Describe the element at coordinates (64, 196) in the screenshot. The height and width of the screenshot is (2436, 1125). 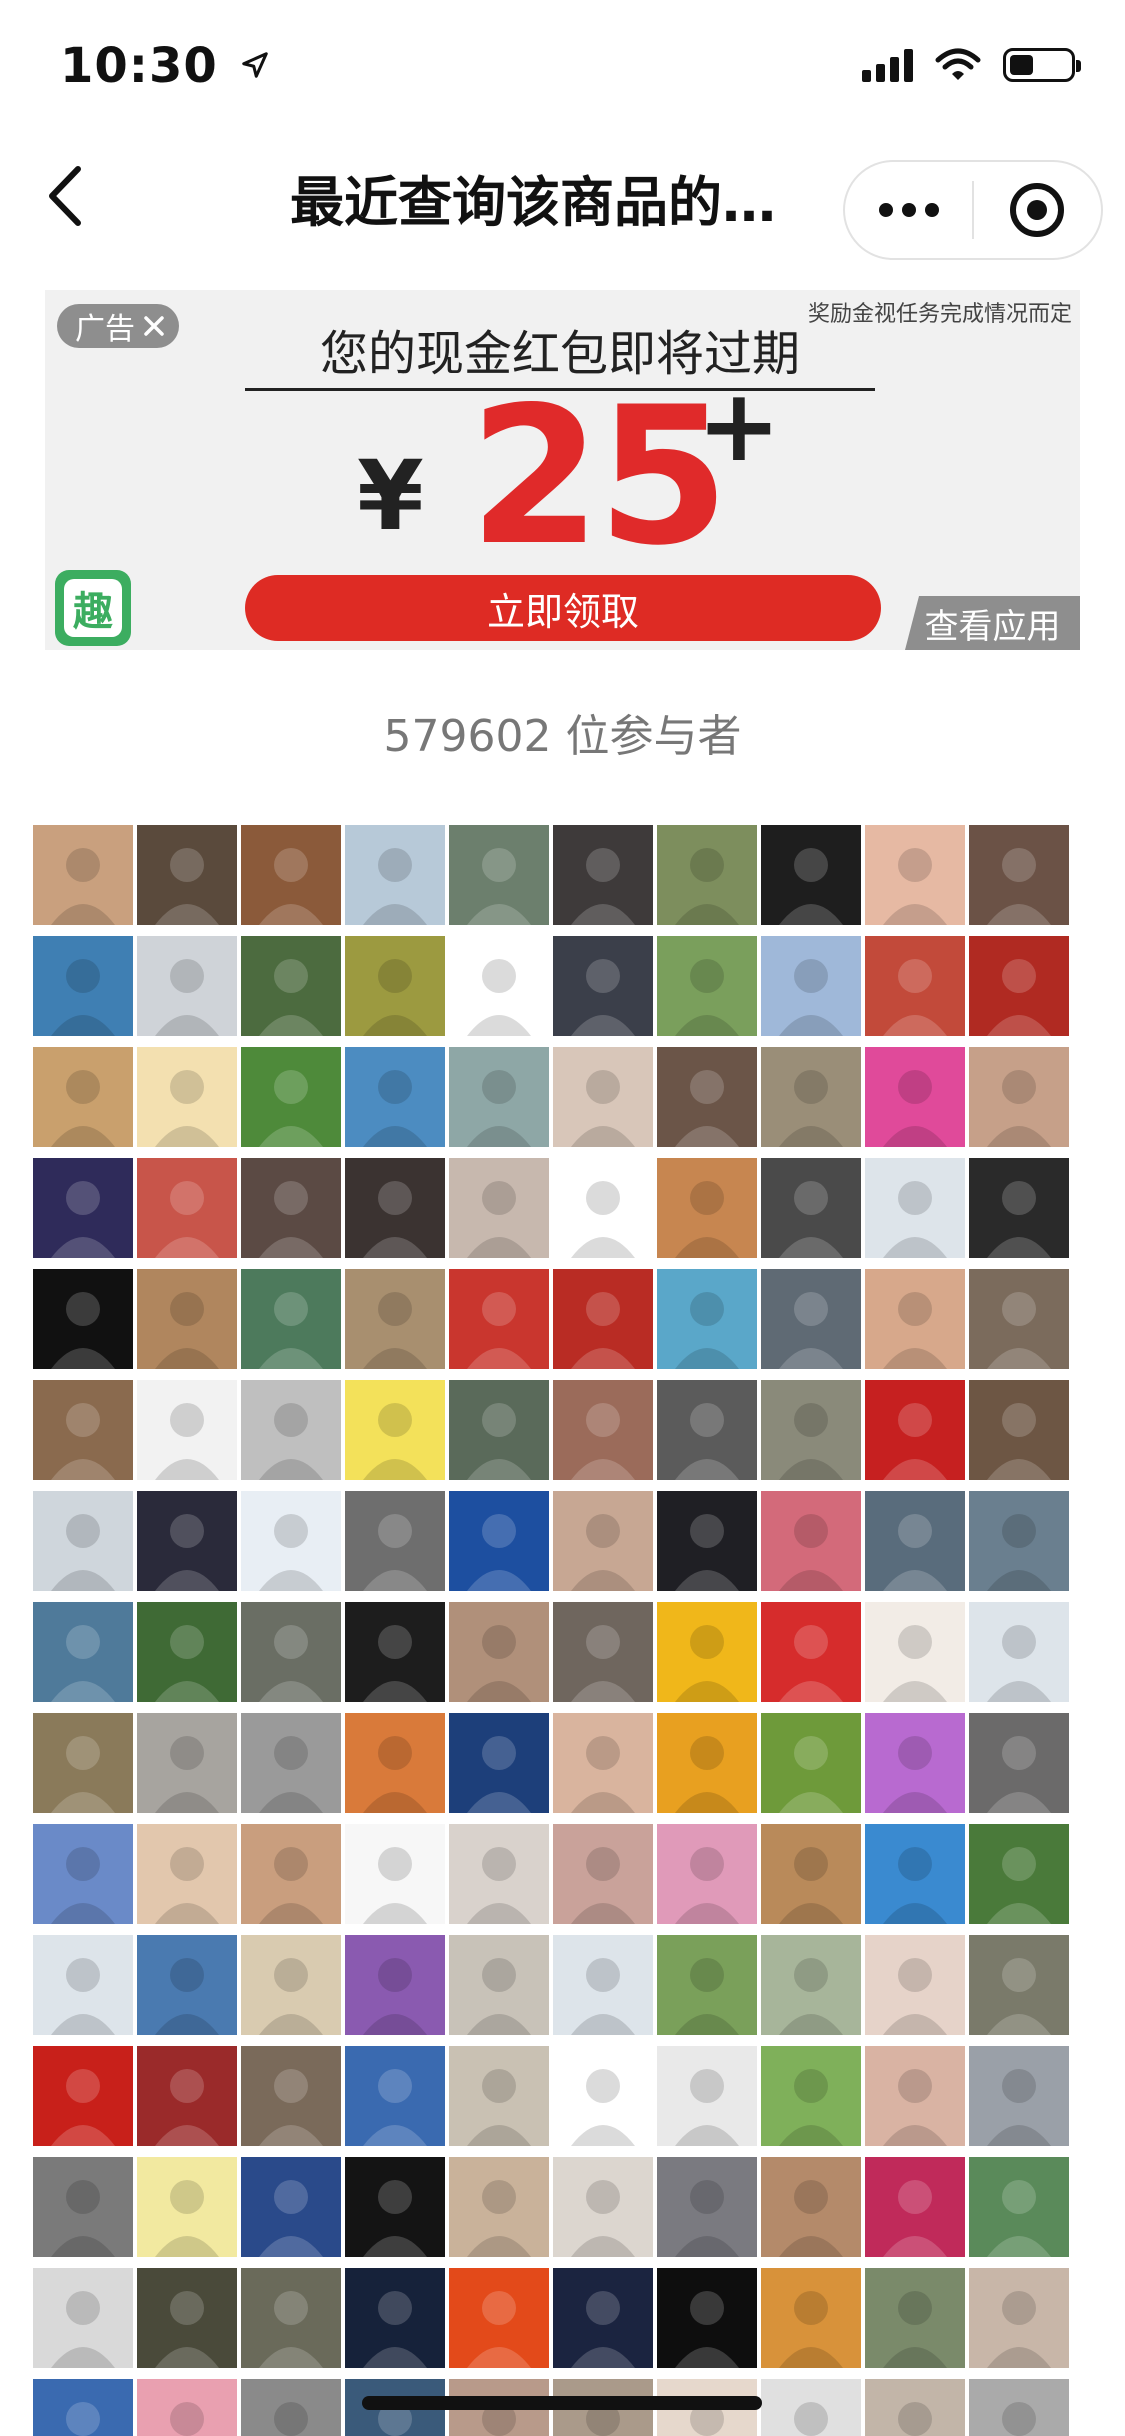
I see `back-button` at that location.